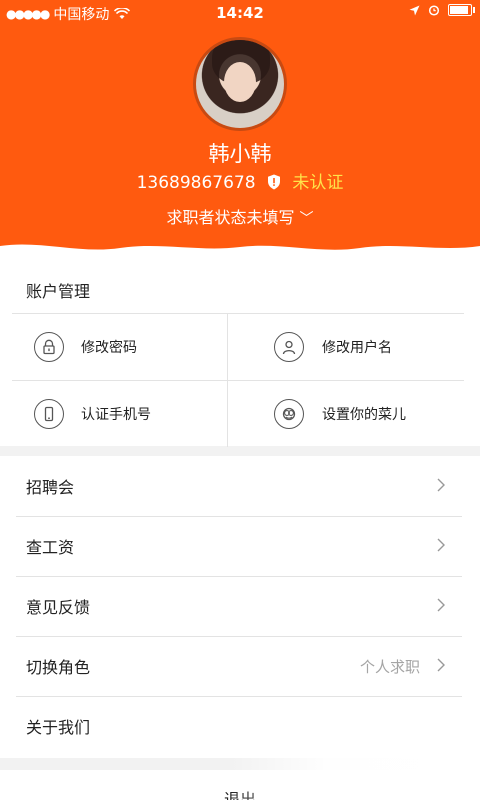  I want to click on user-icon, so click(289, 347).